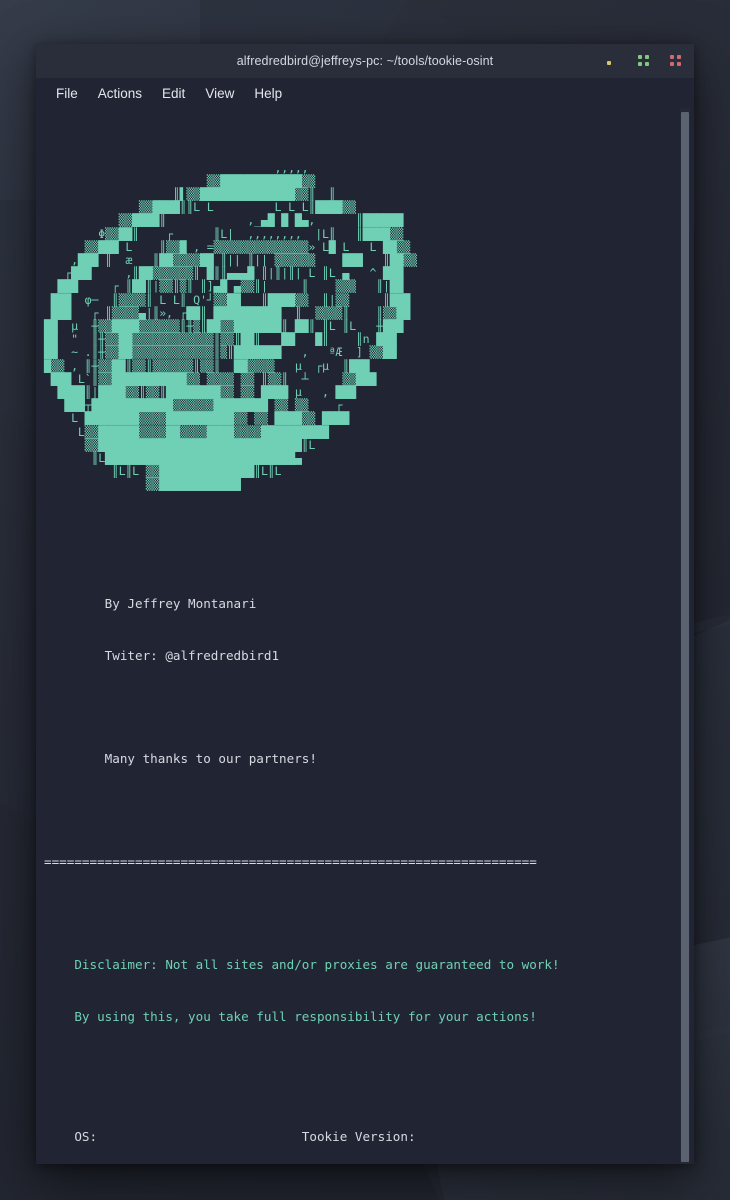 The width and height of the screenshot is (730, 1200). What do you see at coordinates (612, 61) in the screenshot?
I see `minimize-button` at bounding box center [612, 61].